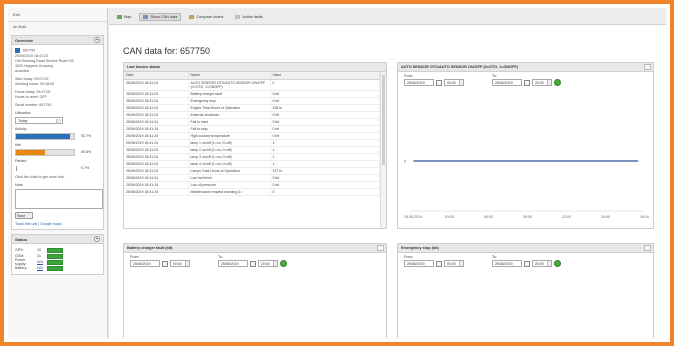 The image size is (674, 346). I want to click on status-panel-title: Status +, so click(57, 240).